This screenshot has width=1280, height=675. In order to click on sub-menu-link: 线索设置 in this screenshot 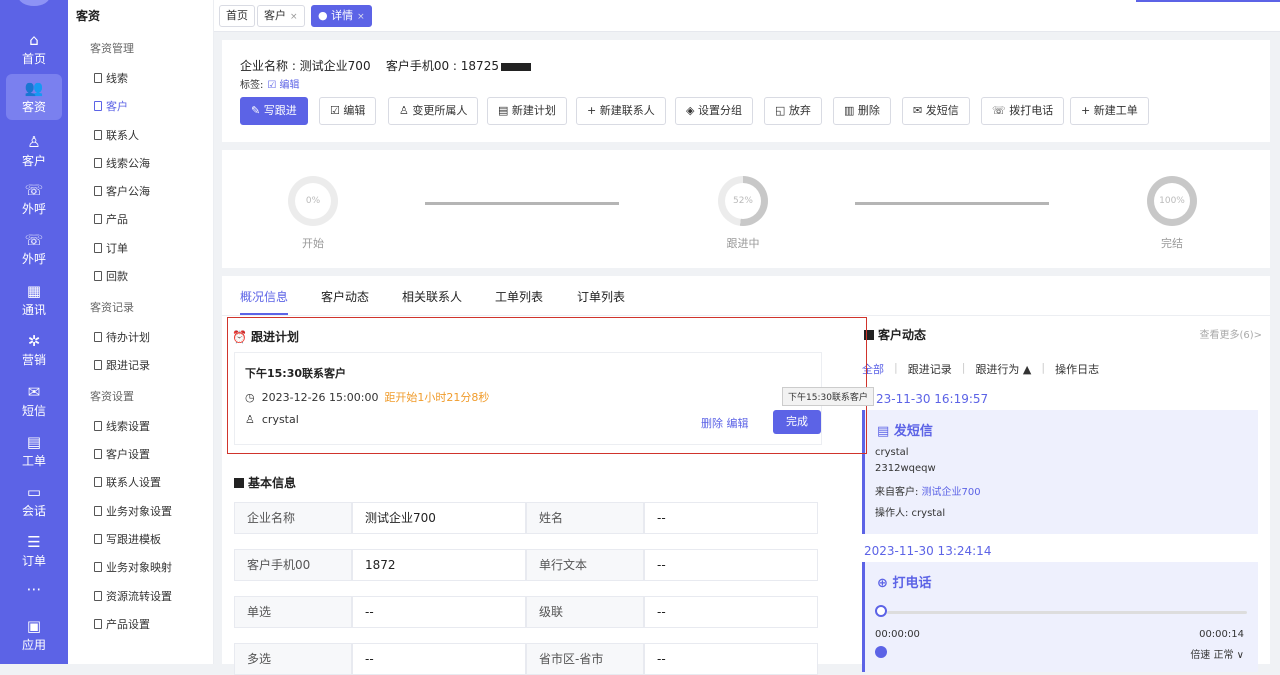, I will do `click(122, 426)`.